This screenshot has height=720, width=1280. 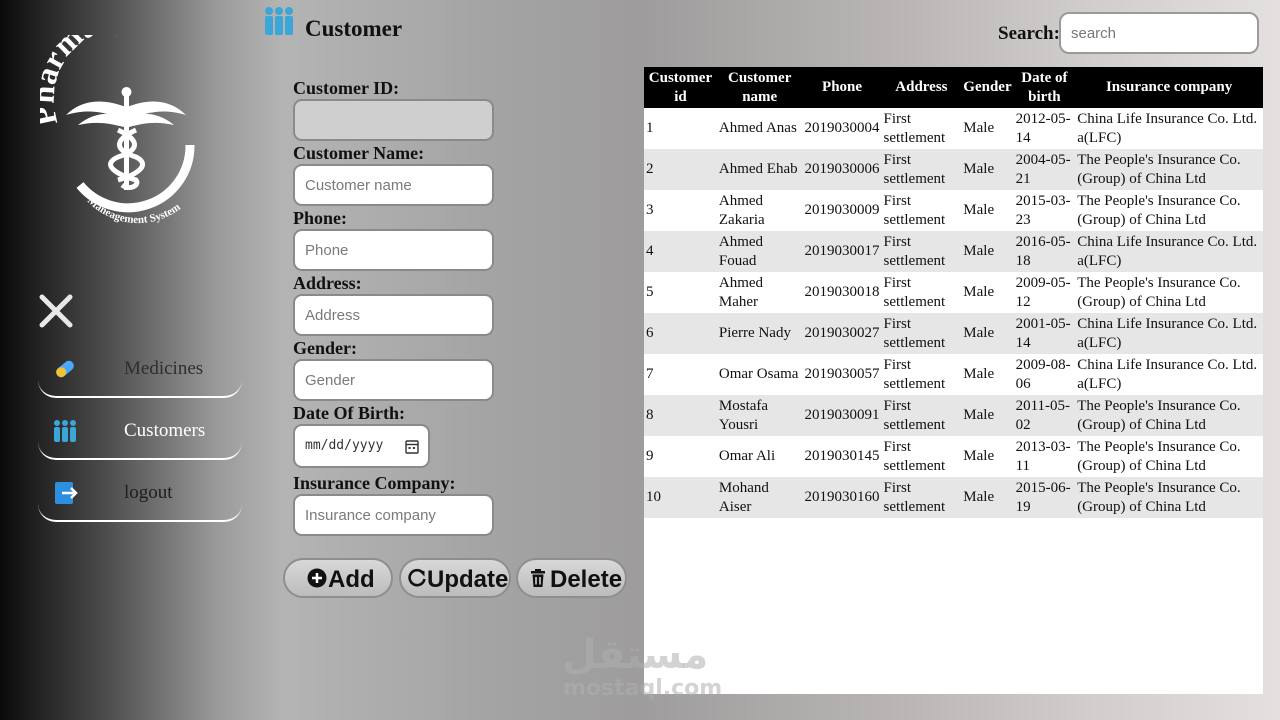 I want to click on add-button-label: Add, so click(x=351, y=579).